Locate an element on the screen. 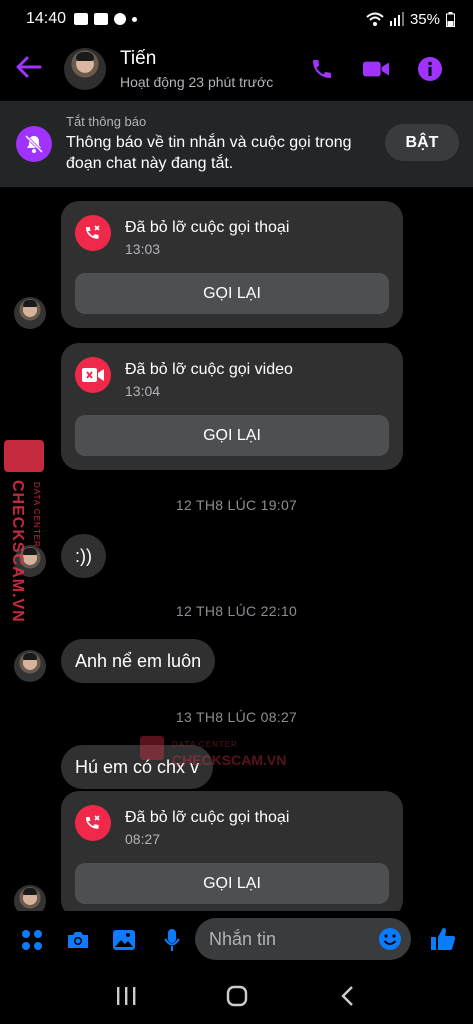  message-composer is located at coordinates (236, 940).